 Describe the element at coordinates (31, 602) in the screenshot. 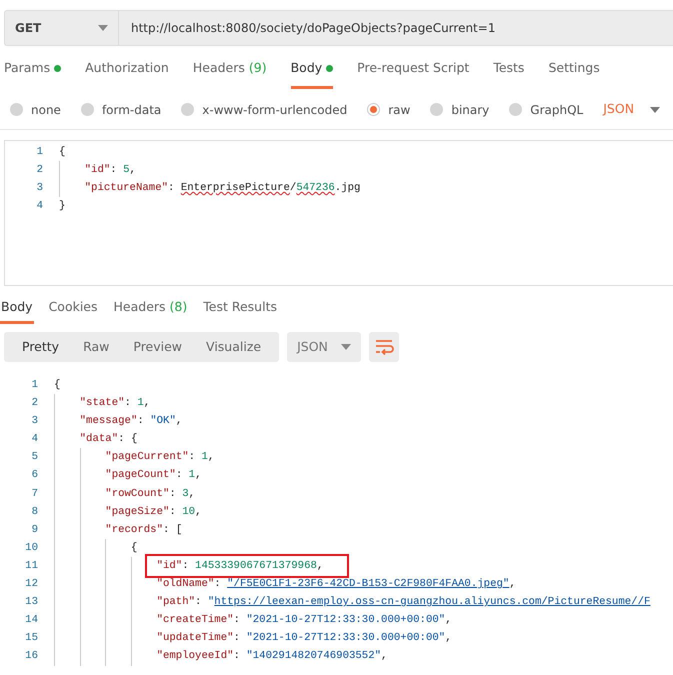

I see `line-number: 13` at that location.